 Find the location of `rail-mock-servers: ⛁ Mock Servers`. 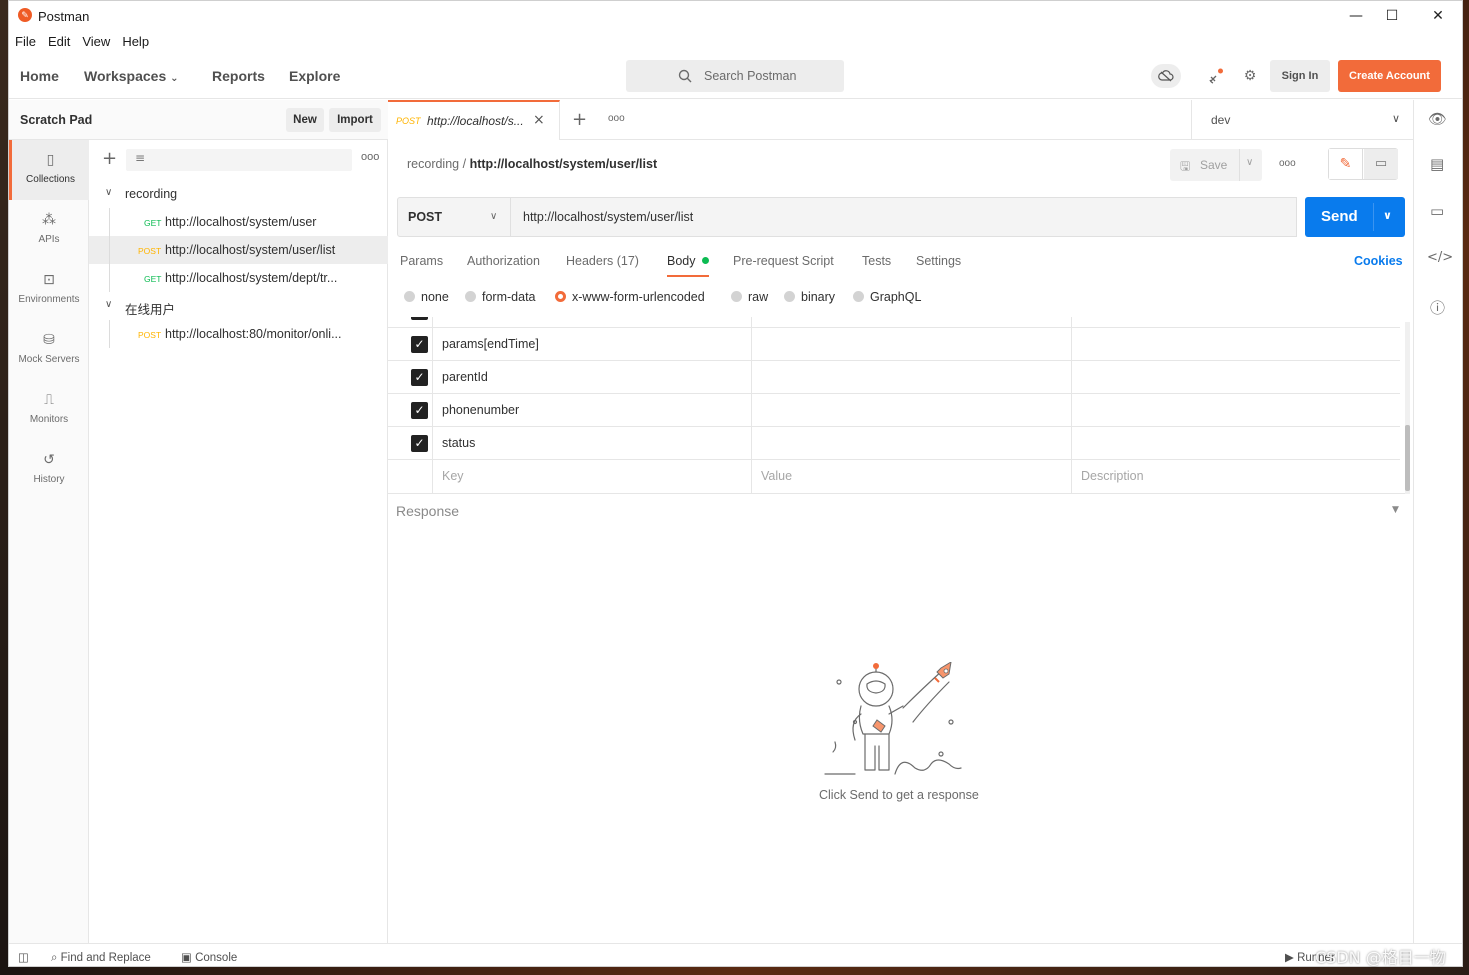

rail-mock-servers: ⛁ Mock Servers is located at coordinates (49, 350).